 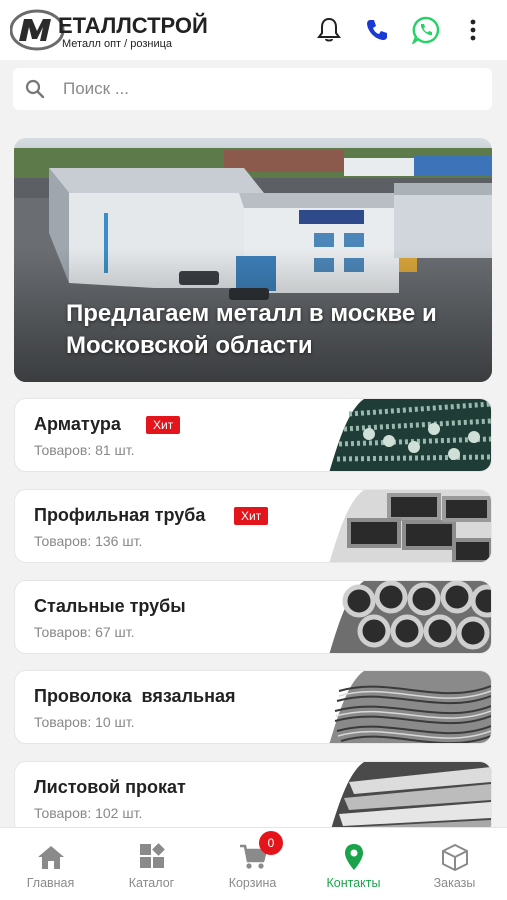 I want to click on rebar-image, so click(x=410, y=435).